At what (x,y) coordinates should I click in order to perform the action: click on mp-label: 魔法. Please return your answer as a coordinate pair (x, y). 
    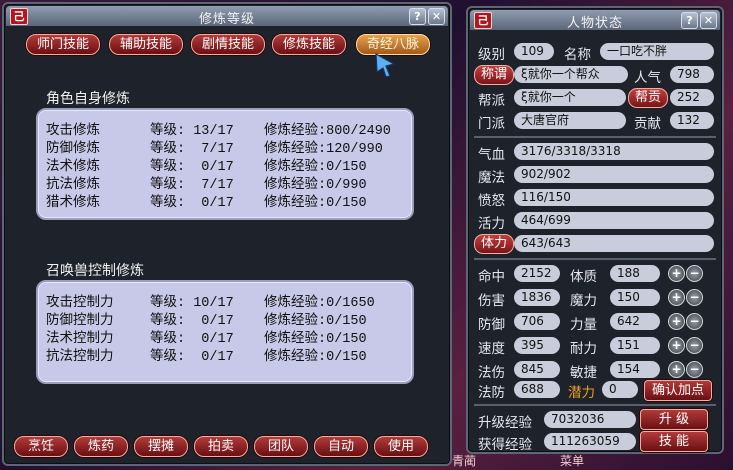
    Looking at the image, I should click on (491, 178).